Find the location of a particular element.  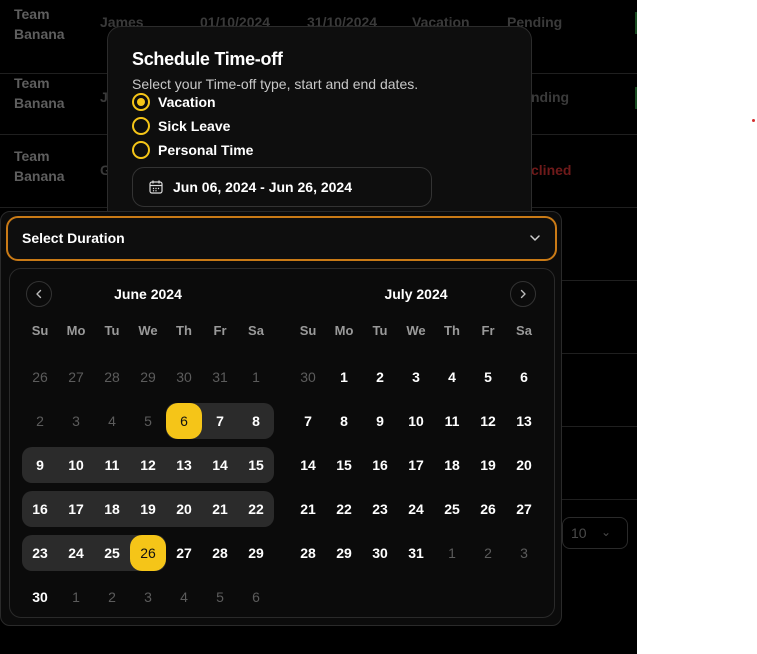

radio-personal-time: Personal Time is located at coordinates (192, 150).